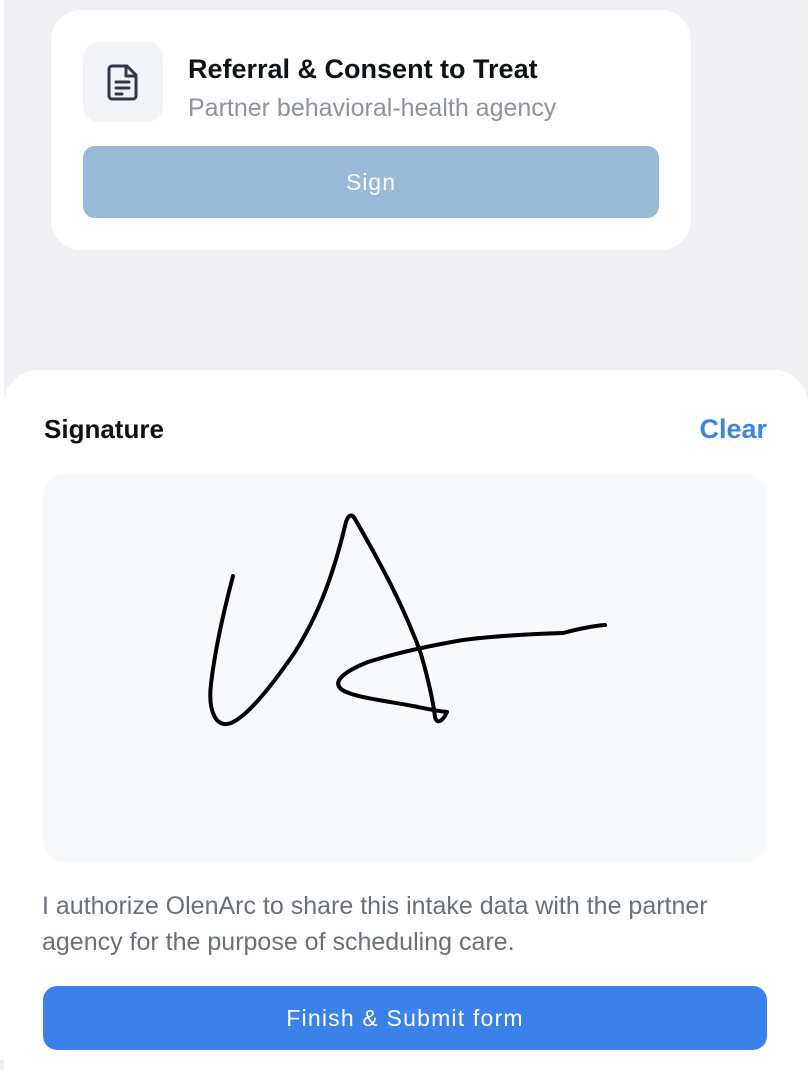 This screenshot has height=1070, width=808. I want to click on submit-form-button: Finish & Submit form, so click(405, 1018).